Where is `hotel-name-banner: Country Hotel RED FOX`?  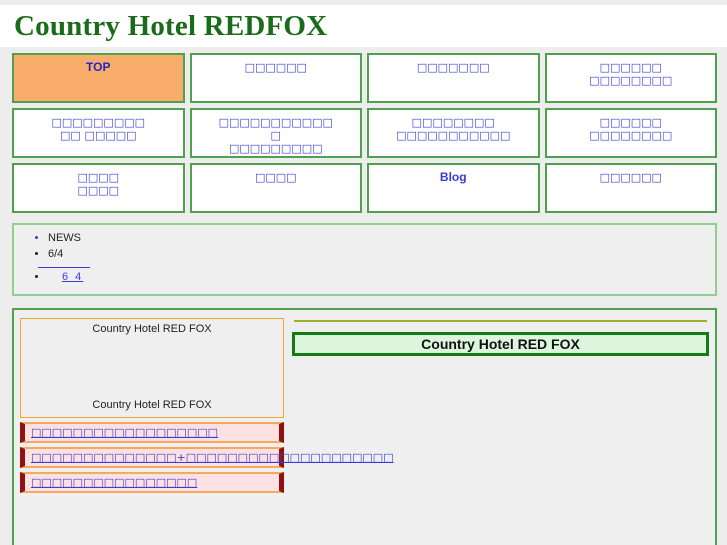 hotel-name-banner: Country Hotel RED FOX is located at coordinates (500, 344).